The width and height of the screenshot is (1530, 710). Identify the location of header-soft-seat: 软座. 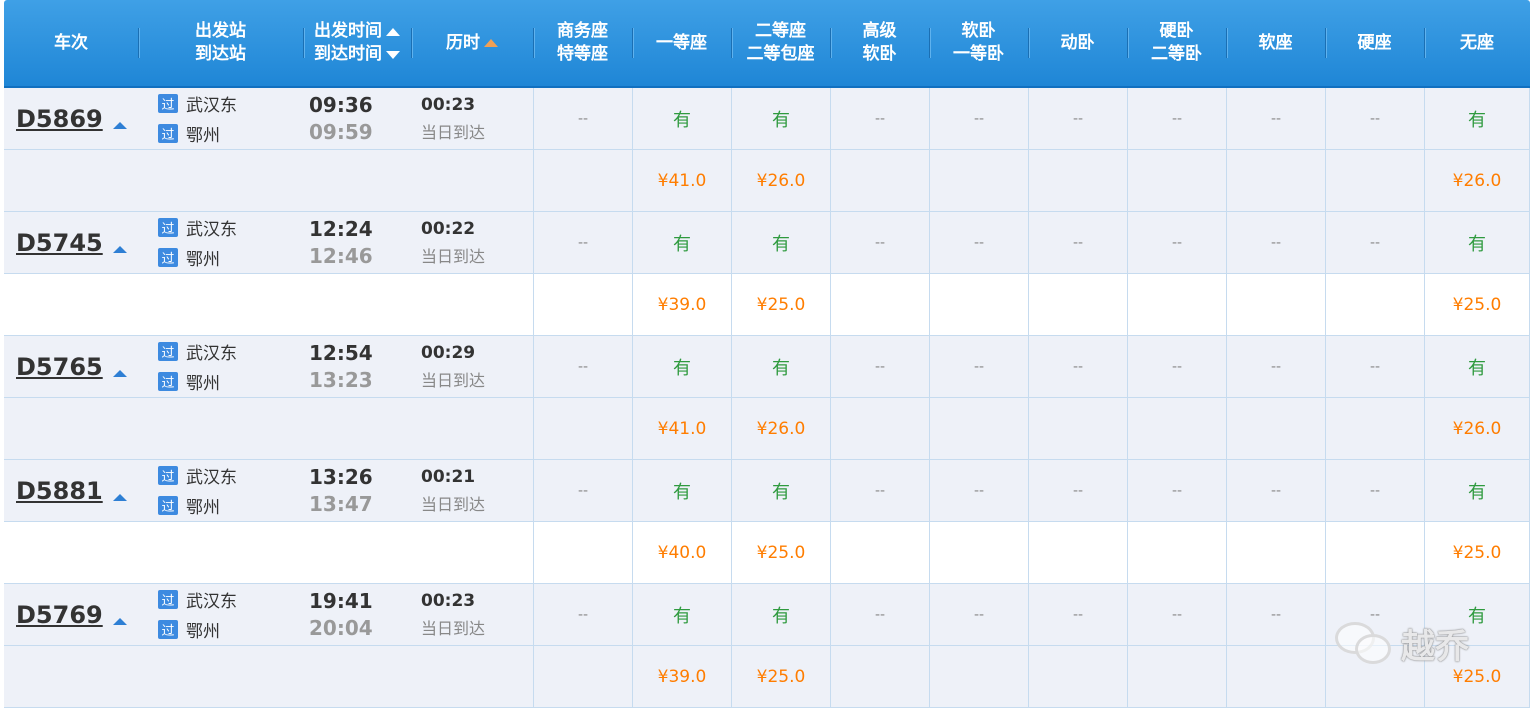
(1275, 43).